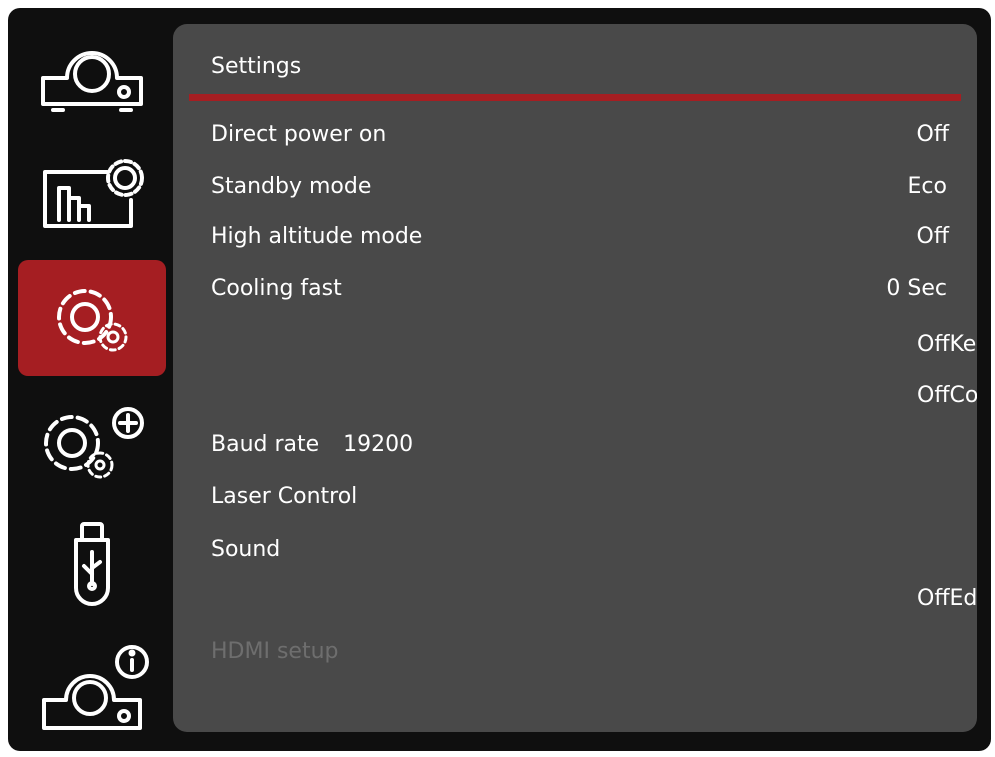 This screenshot has height=757, width=995. What do you see at coordinates (575, 97) in the screenshot?
I see `title-underline` at bounding box center [575, 97].